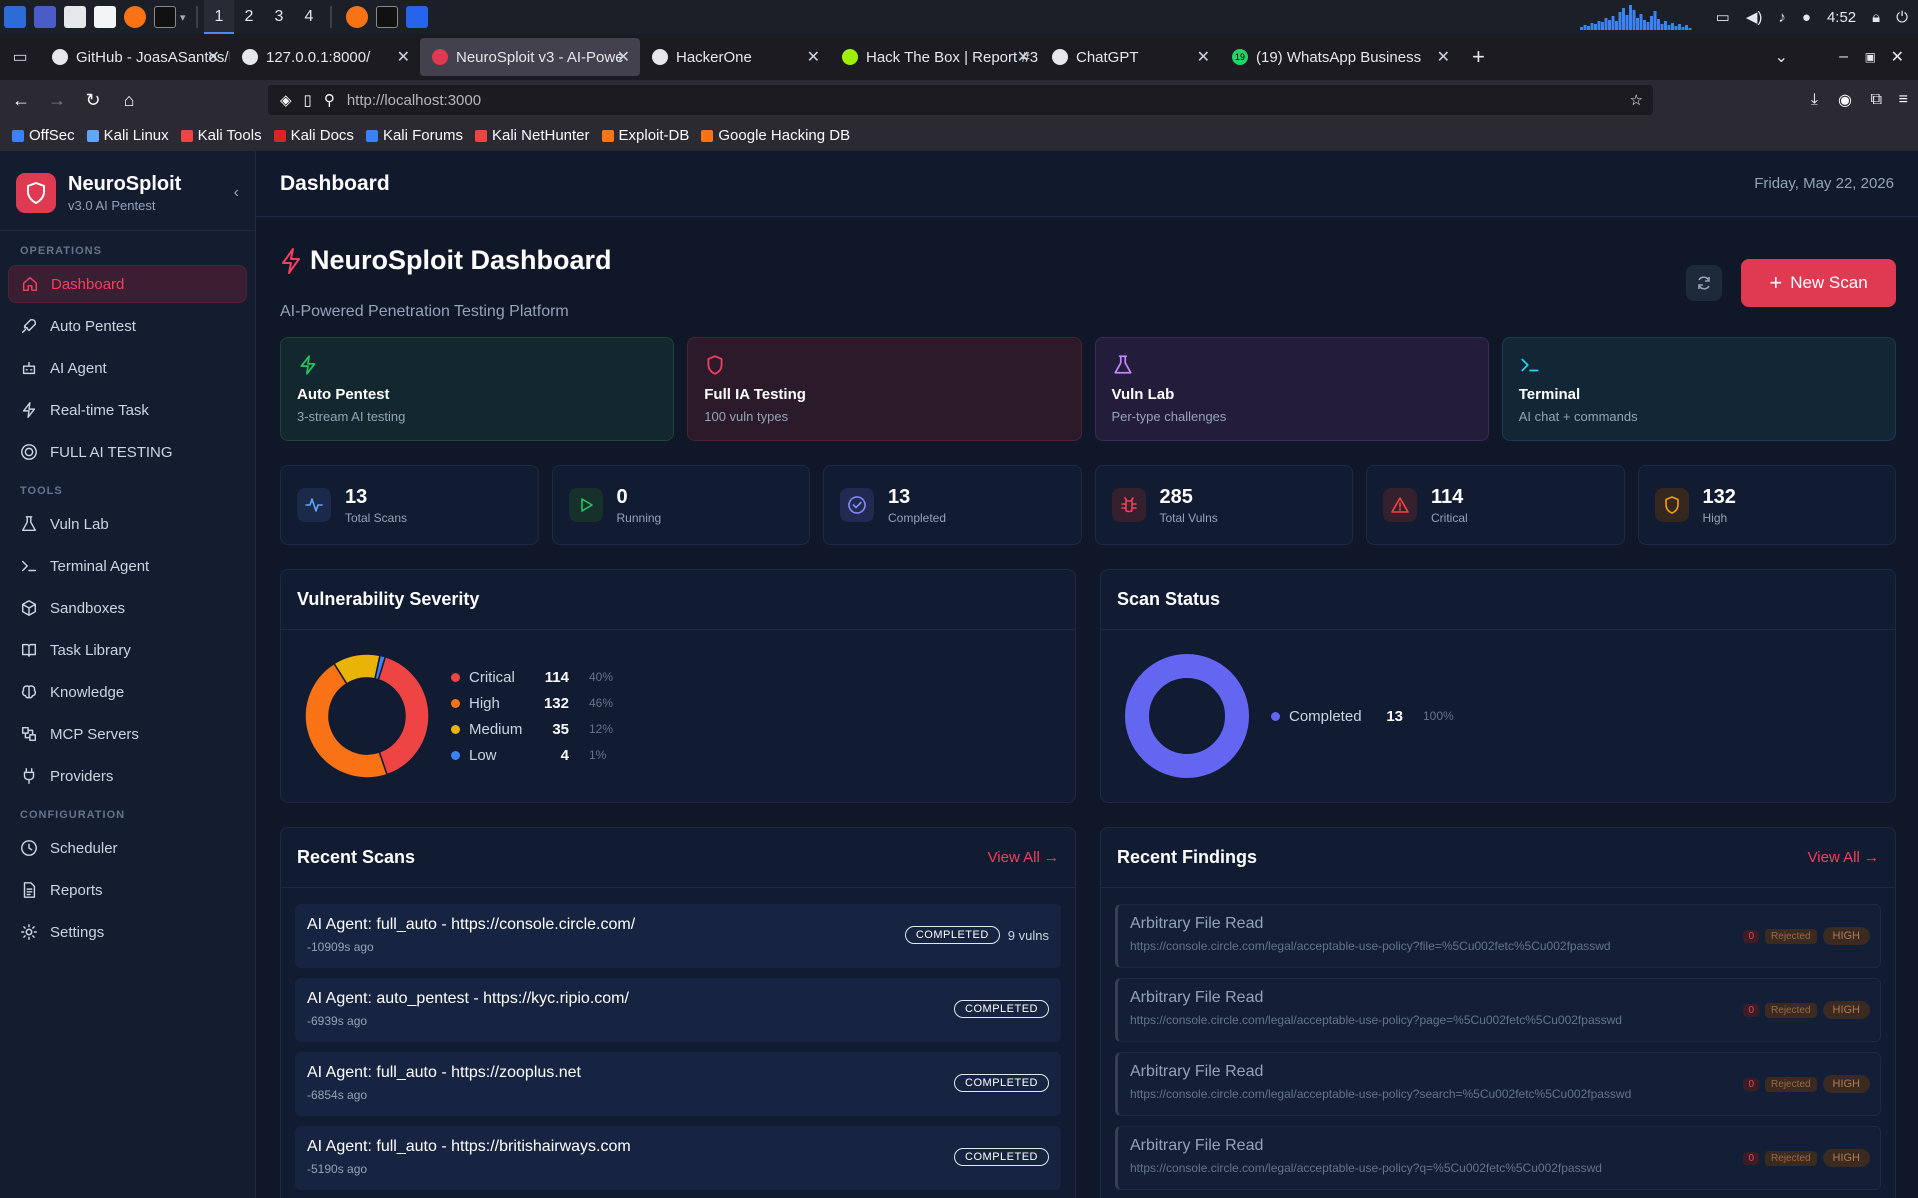 This screenshot has width=1918, height=1198. What do you see at coordinates (1723, 17) in the screenshot?
I see `display-icon: ▭` at bounding box center [1723, 17].